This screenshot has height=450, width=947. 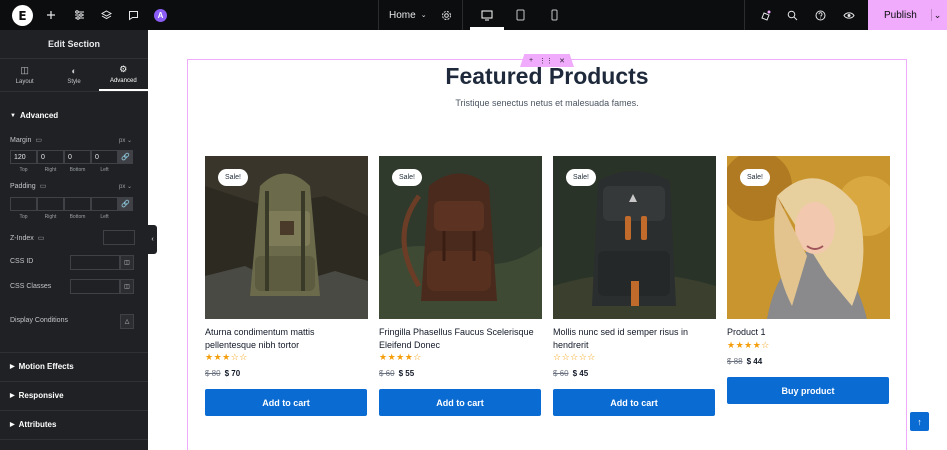 What do you see at coordinates (74, 115) in the screenshot?
I see `section-toggle-advanced: ▼ Advanced` at bounding box center [74, 115].